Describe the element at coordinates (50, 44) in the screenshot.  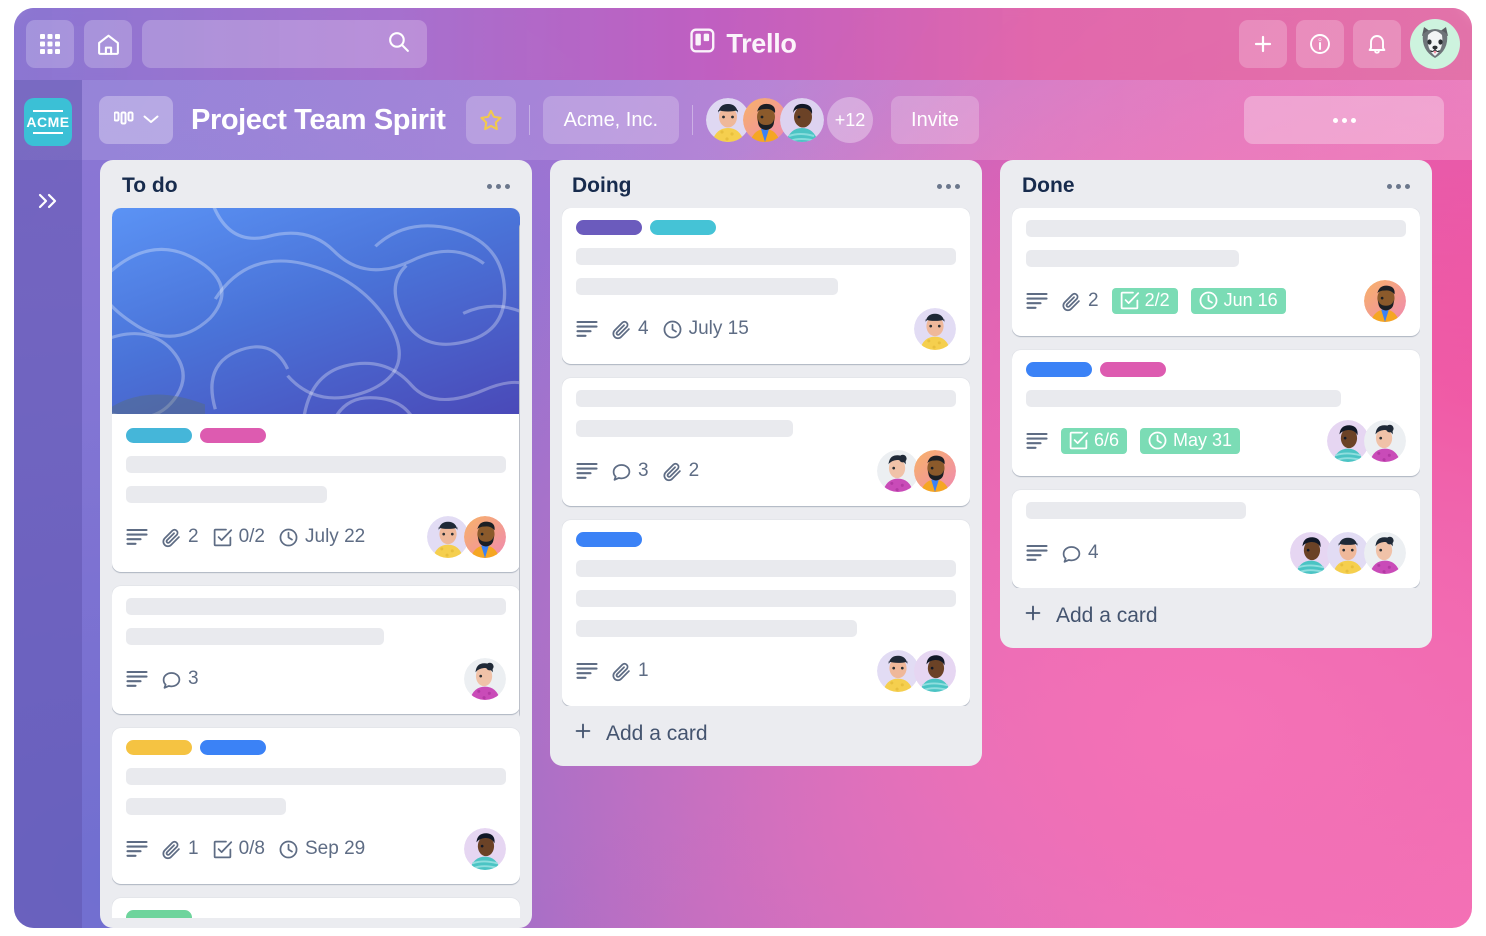
I see `grid-apps-icon` at that location.